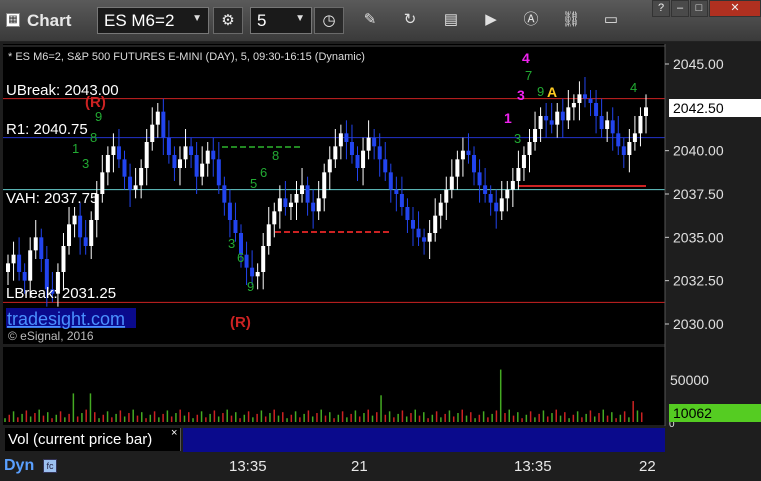  I want to click on count-4-marker: 4, so click(526, 58).